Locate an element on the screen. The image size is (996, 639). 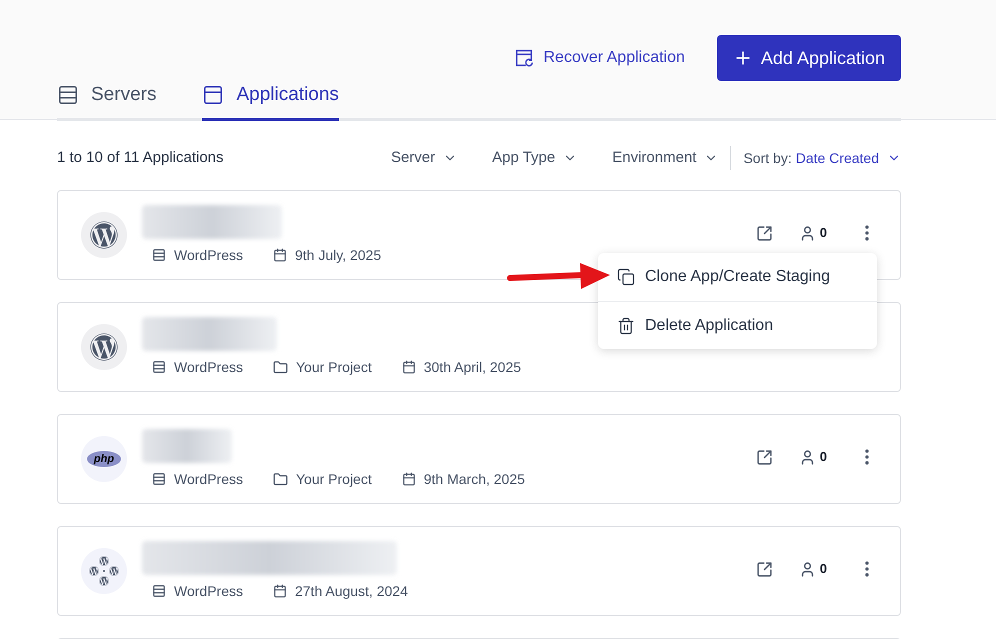
php-logo: php is located at coordinates (104, 459).